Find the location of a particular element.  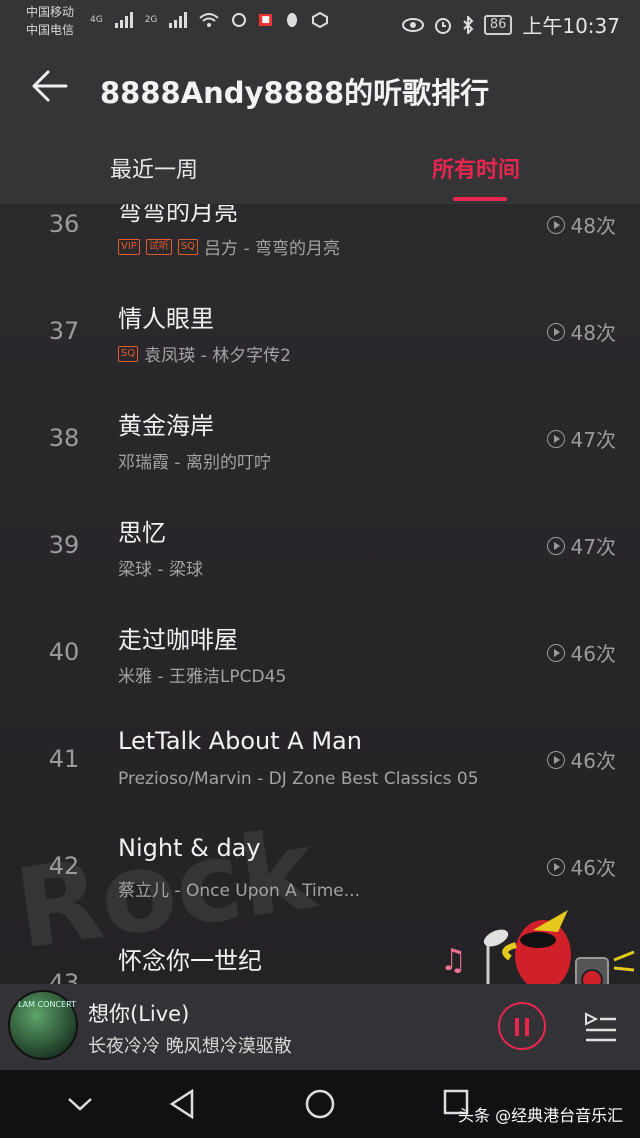

page-title: 8888Andy8888的听歌排行 is located at coordinates (295, 93).